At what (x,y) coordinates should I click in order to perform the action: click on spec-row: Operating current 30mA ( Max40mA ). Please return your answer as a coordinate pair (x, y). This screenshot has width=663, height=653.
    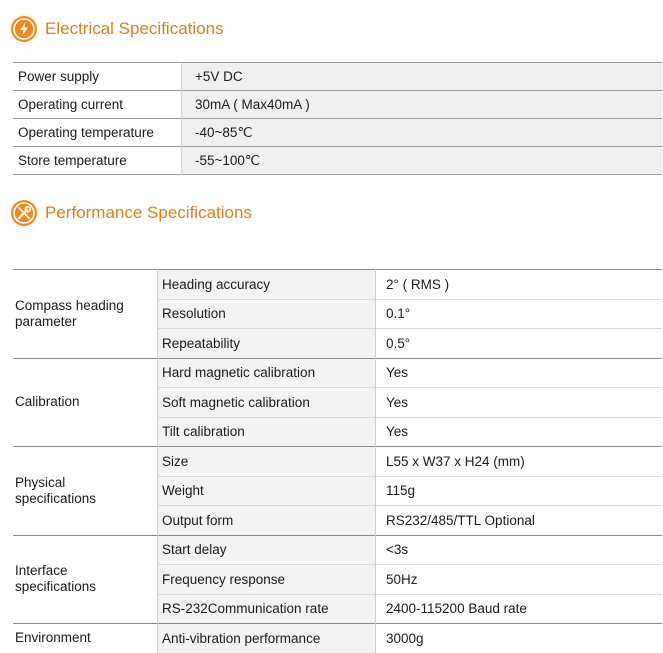
    Looking at the image, I should click on (337, 104).